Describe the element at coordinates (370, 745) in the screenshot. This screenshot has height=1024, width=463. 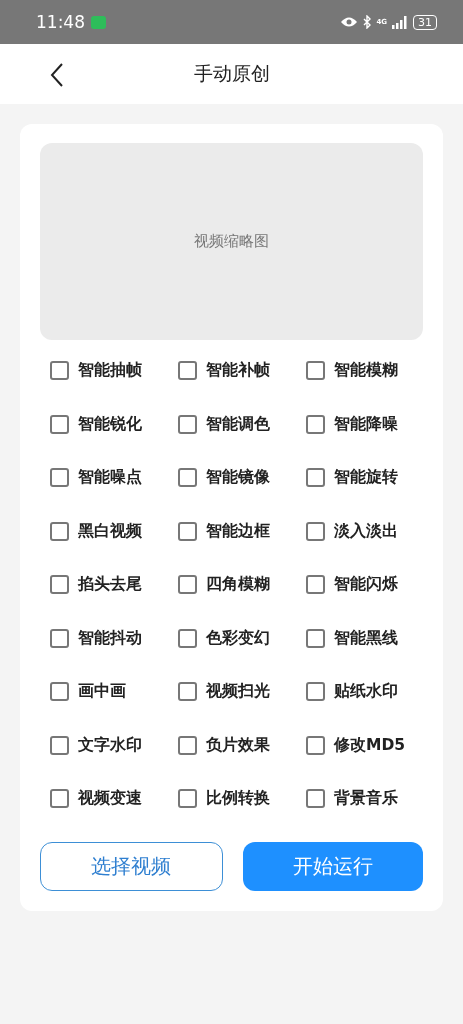
I see `option-label: 修改MD5` at that location.